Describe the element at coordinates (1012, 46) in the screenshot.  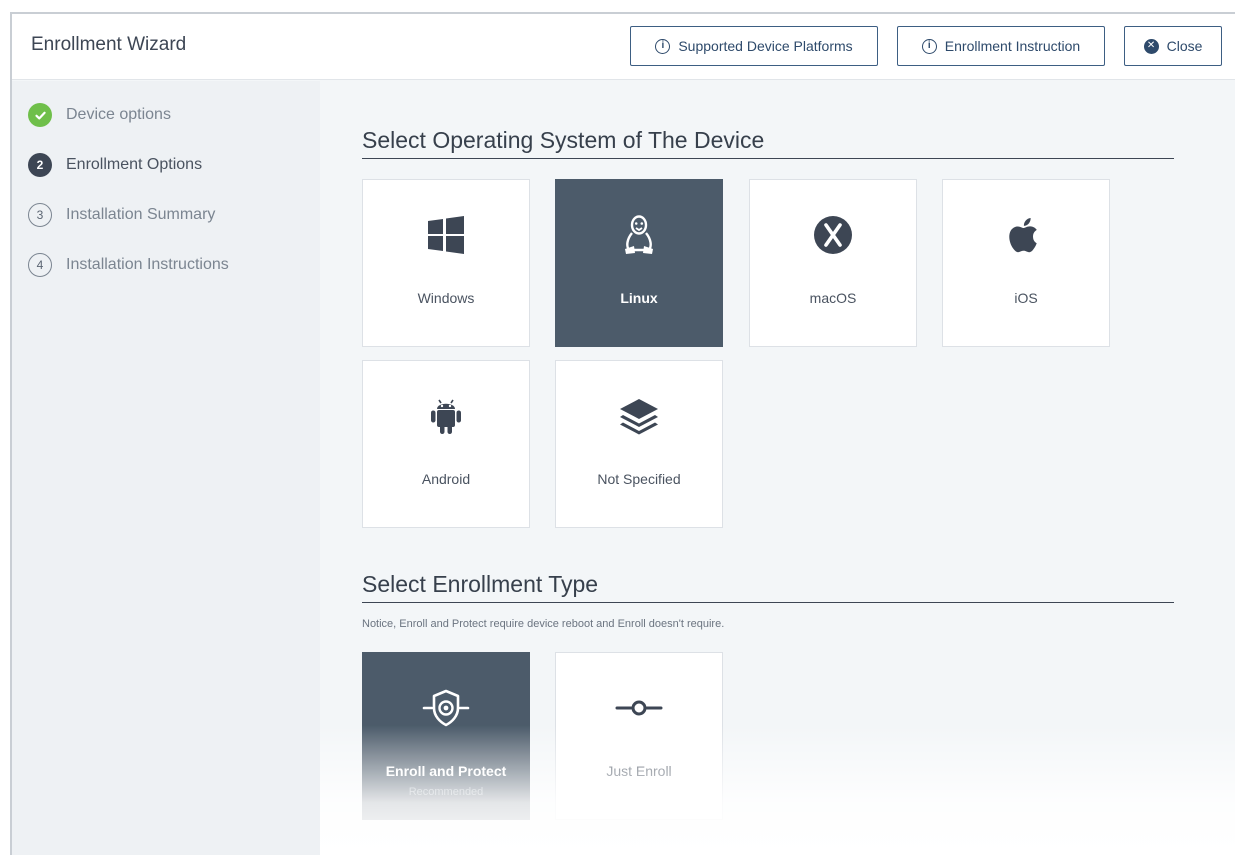
I see `enrollment-instruction-label: Enrollment Instruction` at that location.